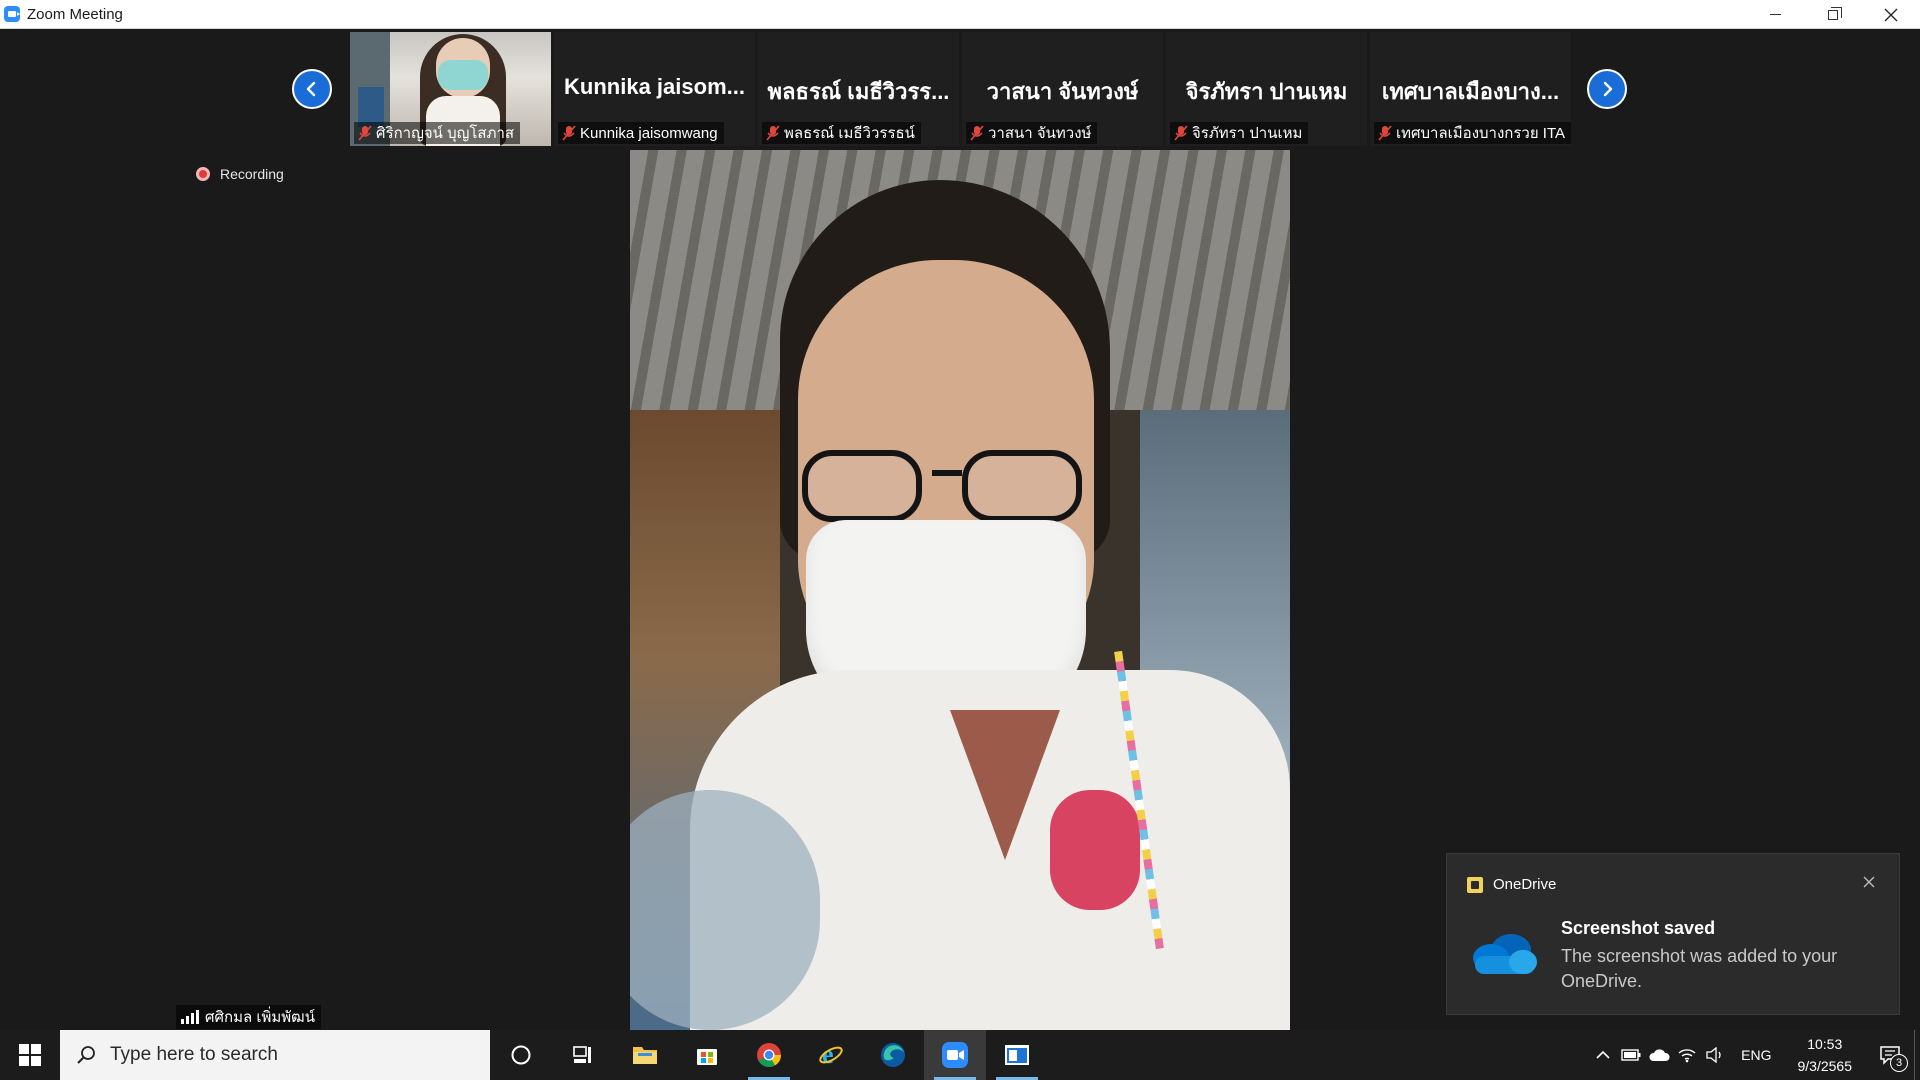  I want to click on battery-button, so click(1631, 1055).